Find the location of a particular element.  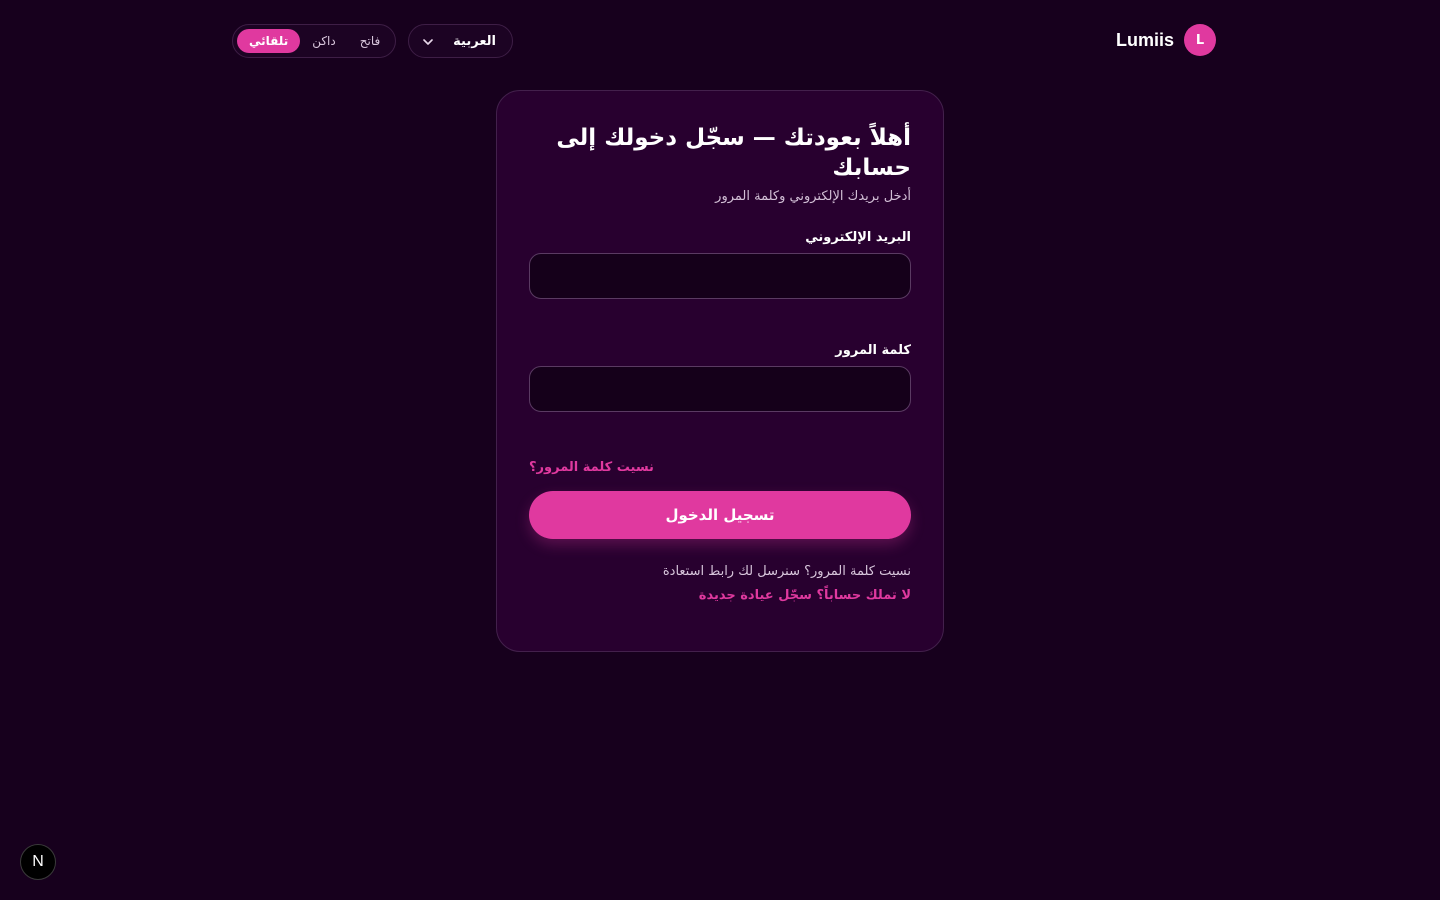

login-subtitle: أدخل بريدك الإلكتروني وكلمة المرور is located at coordinates (813, 196).